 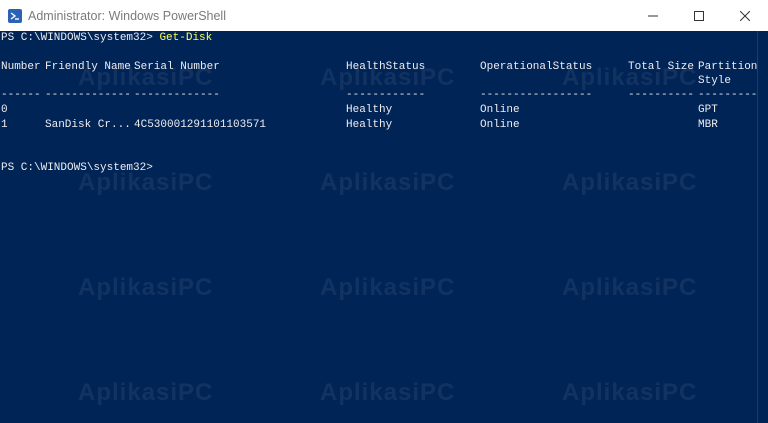 I want to click on prompt-line: PS C:\WINDOWS\system32>, so click(x=77, y=168).